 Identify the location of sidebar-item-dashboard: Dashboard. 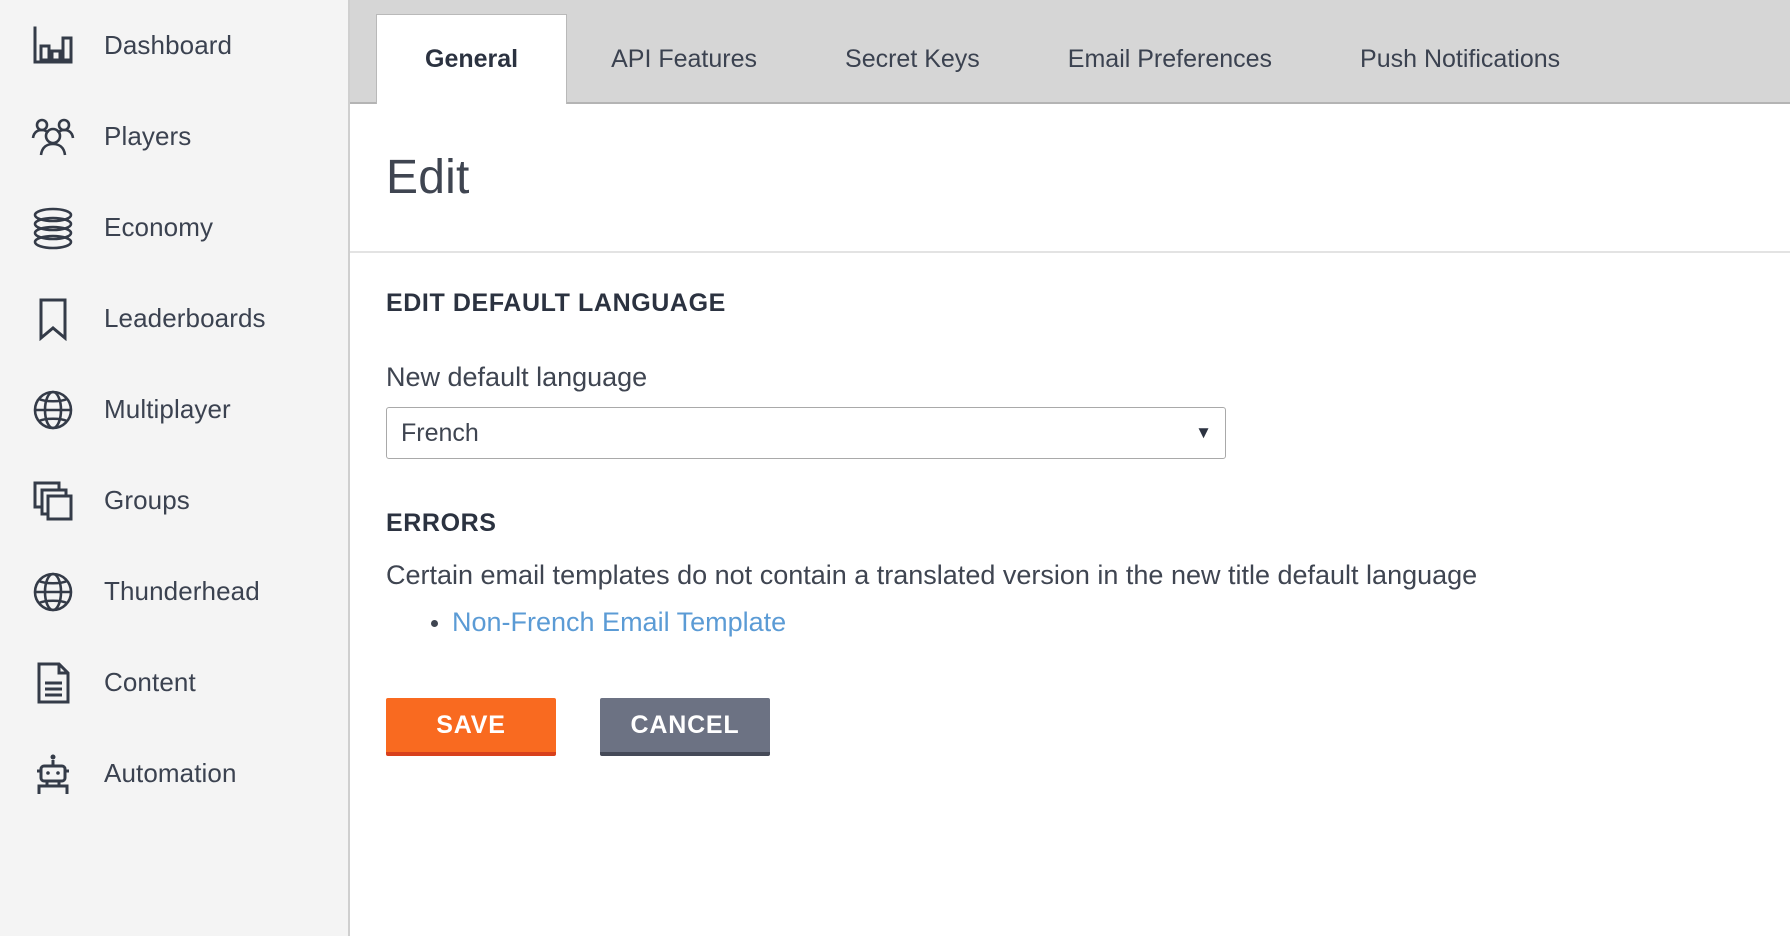
(174, 45).